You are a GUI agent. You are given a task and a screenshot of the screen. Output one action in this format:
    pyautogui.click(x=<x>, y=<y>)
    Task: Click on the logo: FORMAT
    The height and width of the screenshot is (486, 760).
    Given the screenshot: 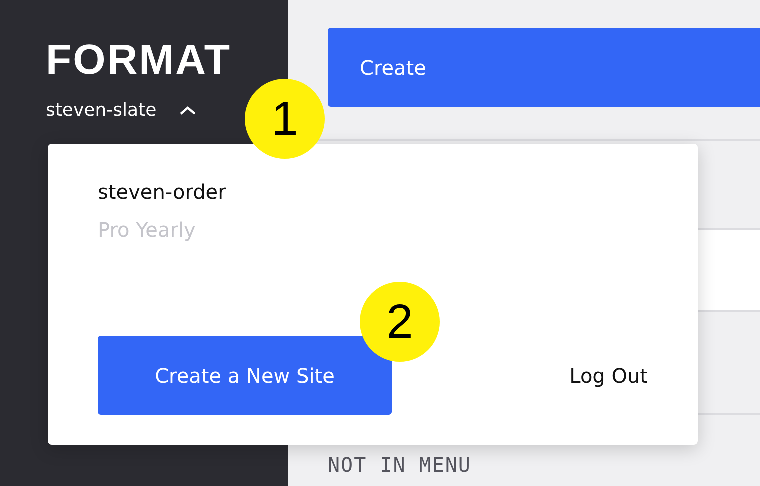 What is the action you would take?
    pyautogui.click(x=139, y=60)
    